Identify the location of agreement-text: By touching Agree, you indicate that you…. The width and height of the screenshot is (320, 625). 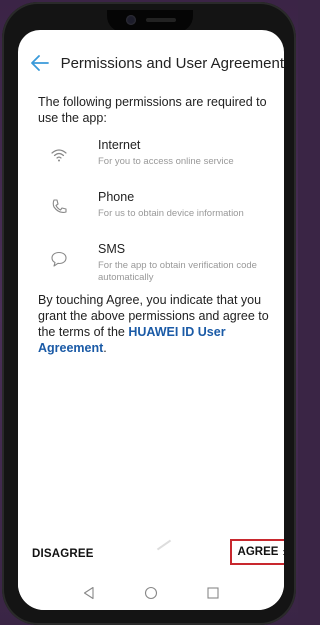
(158, 324).